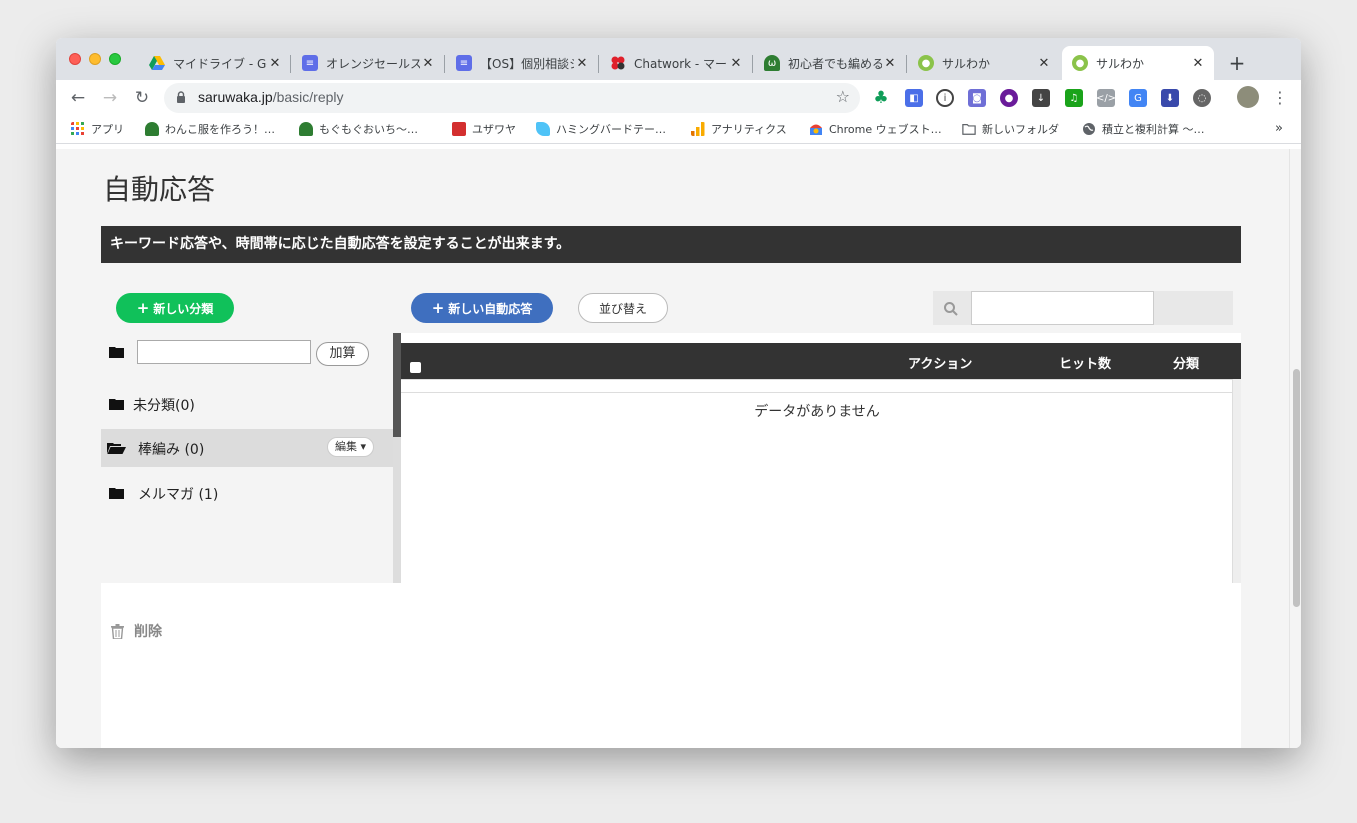 This screenshot has height=823, width=1357. What do you see at coordinates (1020, 129) in the screenshot?
I see `bookmark-label: 新しいフォルダ` at bounding box center [1020, 129].